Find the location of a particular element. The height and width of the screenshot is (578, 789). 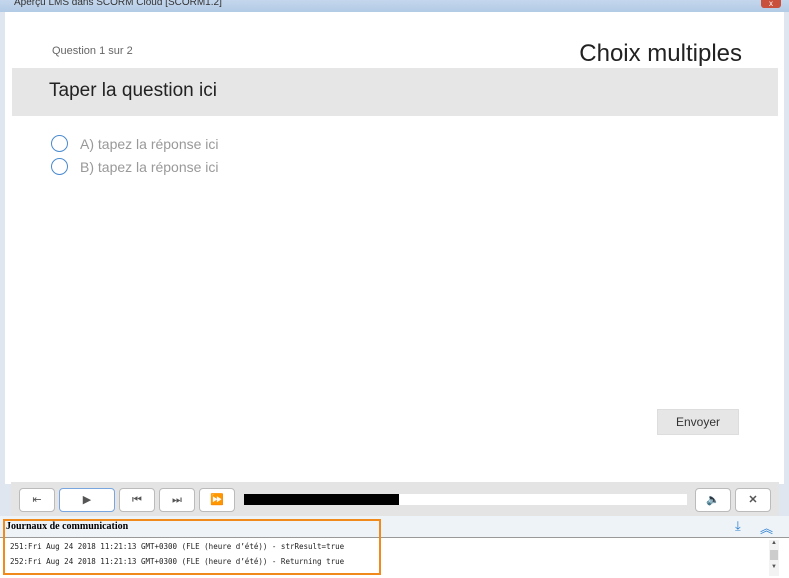

option-a: A) tapez la réponse ici is located at coordinates (135, 143).